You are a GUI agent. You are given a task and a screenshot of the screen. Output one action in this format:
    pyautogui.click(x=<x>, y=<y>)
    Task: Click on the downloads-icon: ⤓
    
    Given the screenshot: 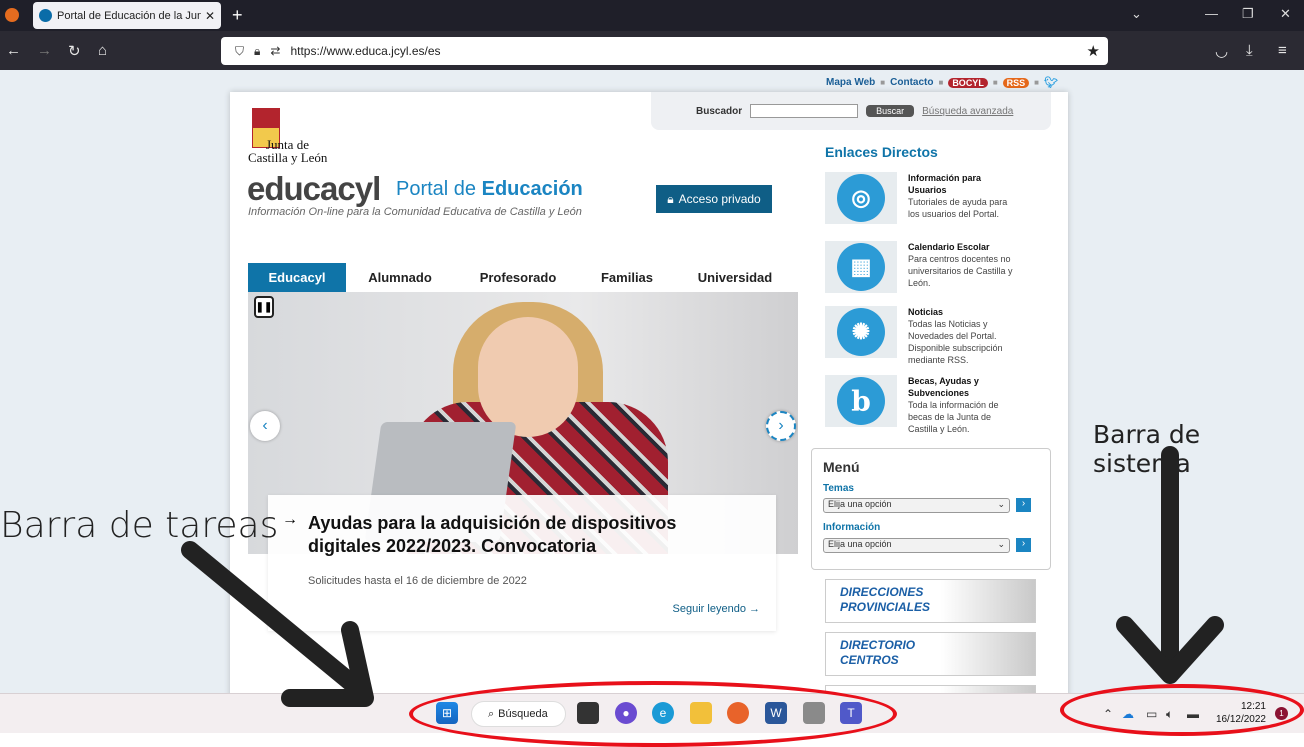 What is the action you would take?
    pyautogui.click(x=1249, y=50)
    